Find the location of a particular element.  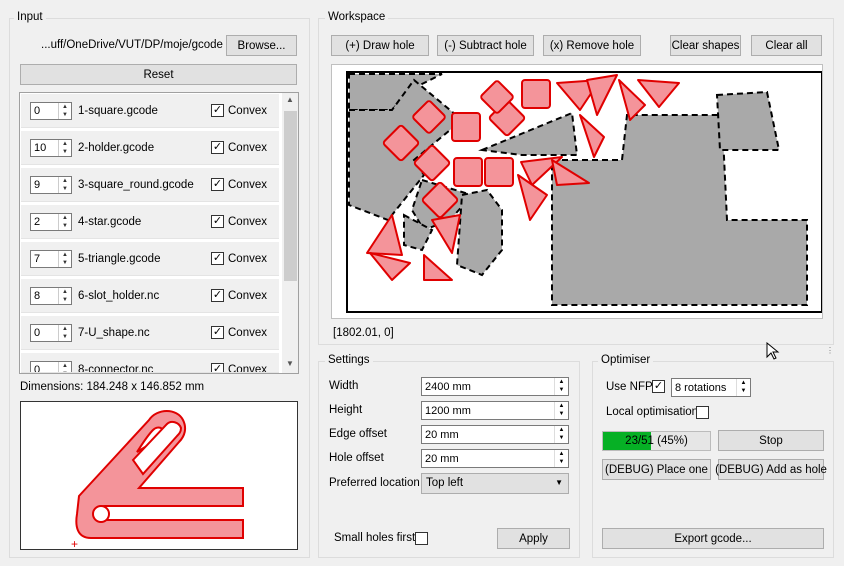

small-holes-checkbox is located at coordinates (421, 538).